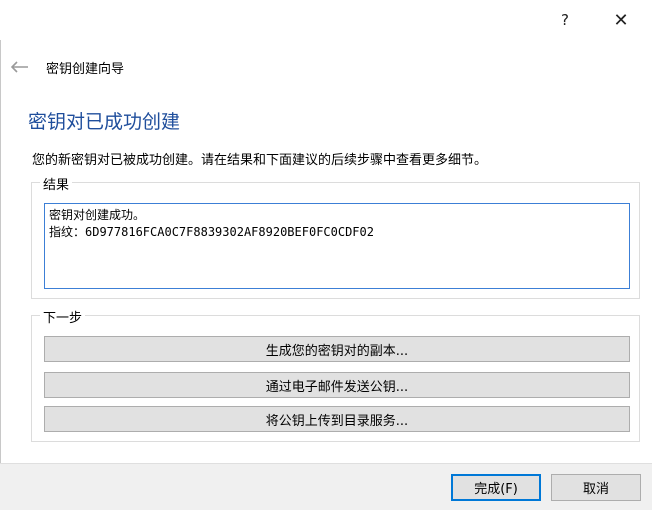 The width and height of the screenshot is (652, 510). I want to click on arrow-left-icon, so click(19, 67).